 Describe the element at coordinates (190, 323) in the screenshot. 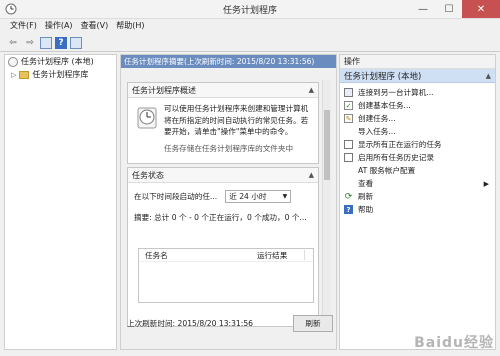

I see `last-refresh-text: 上次刷新时间: 2015/8/20 13:31:56` at that location.